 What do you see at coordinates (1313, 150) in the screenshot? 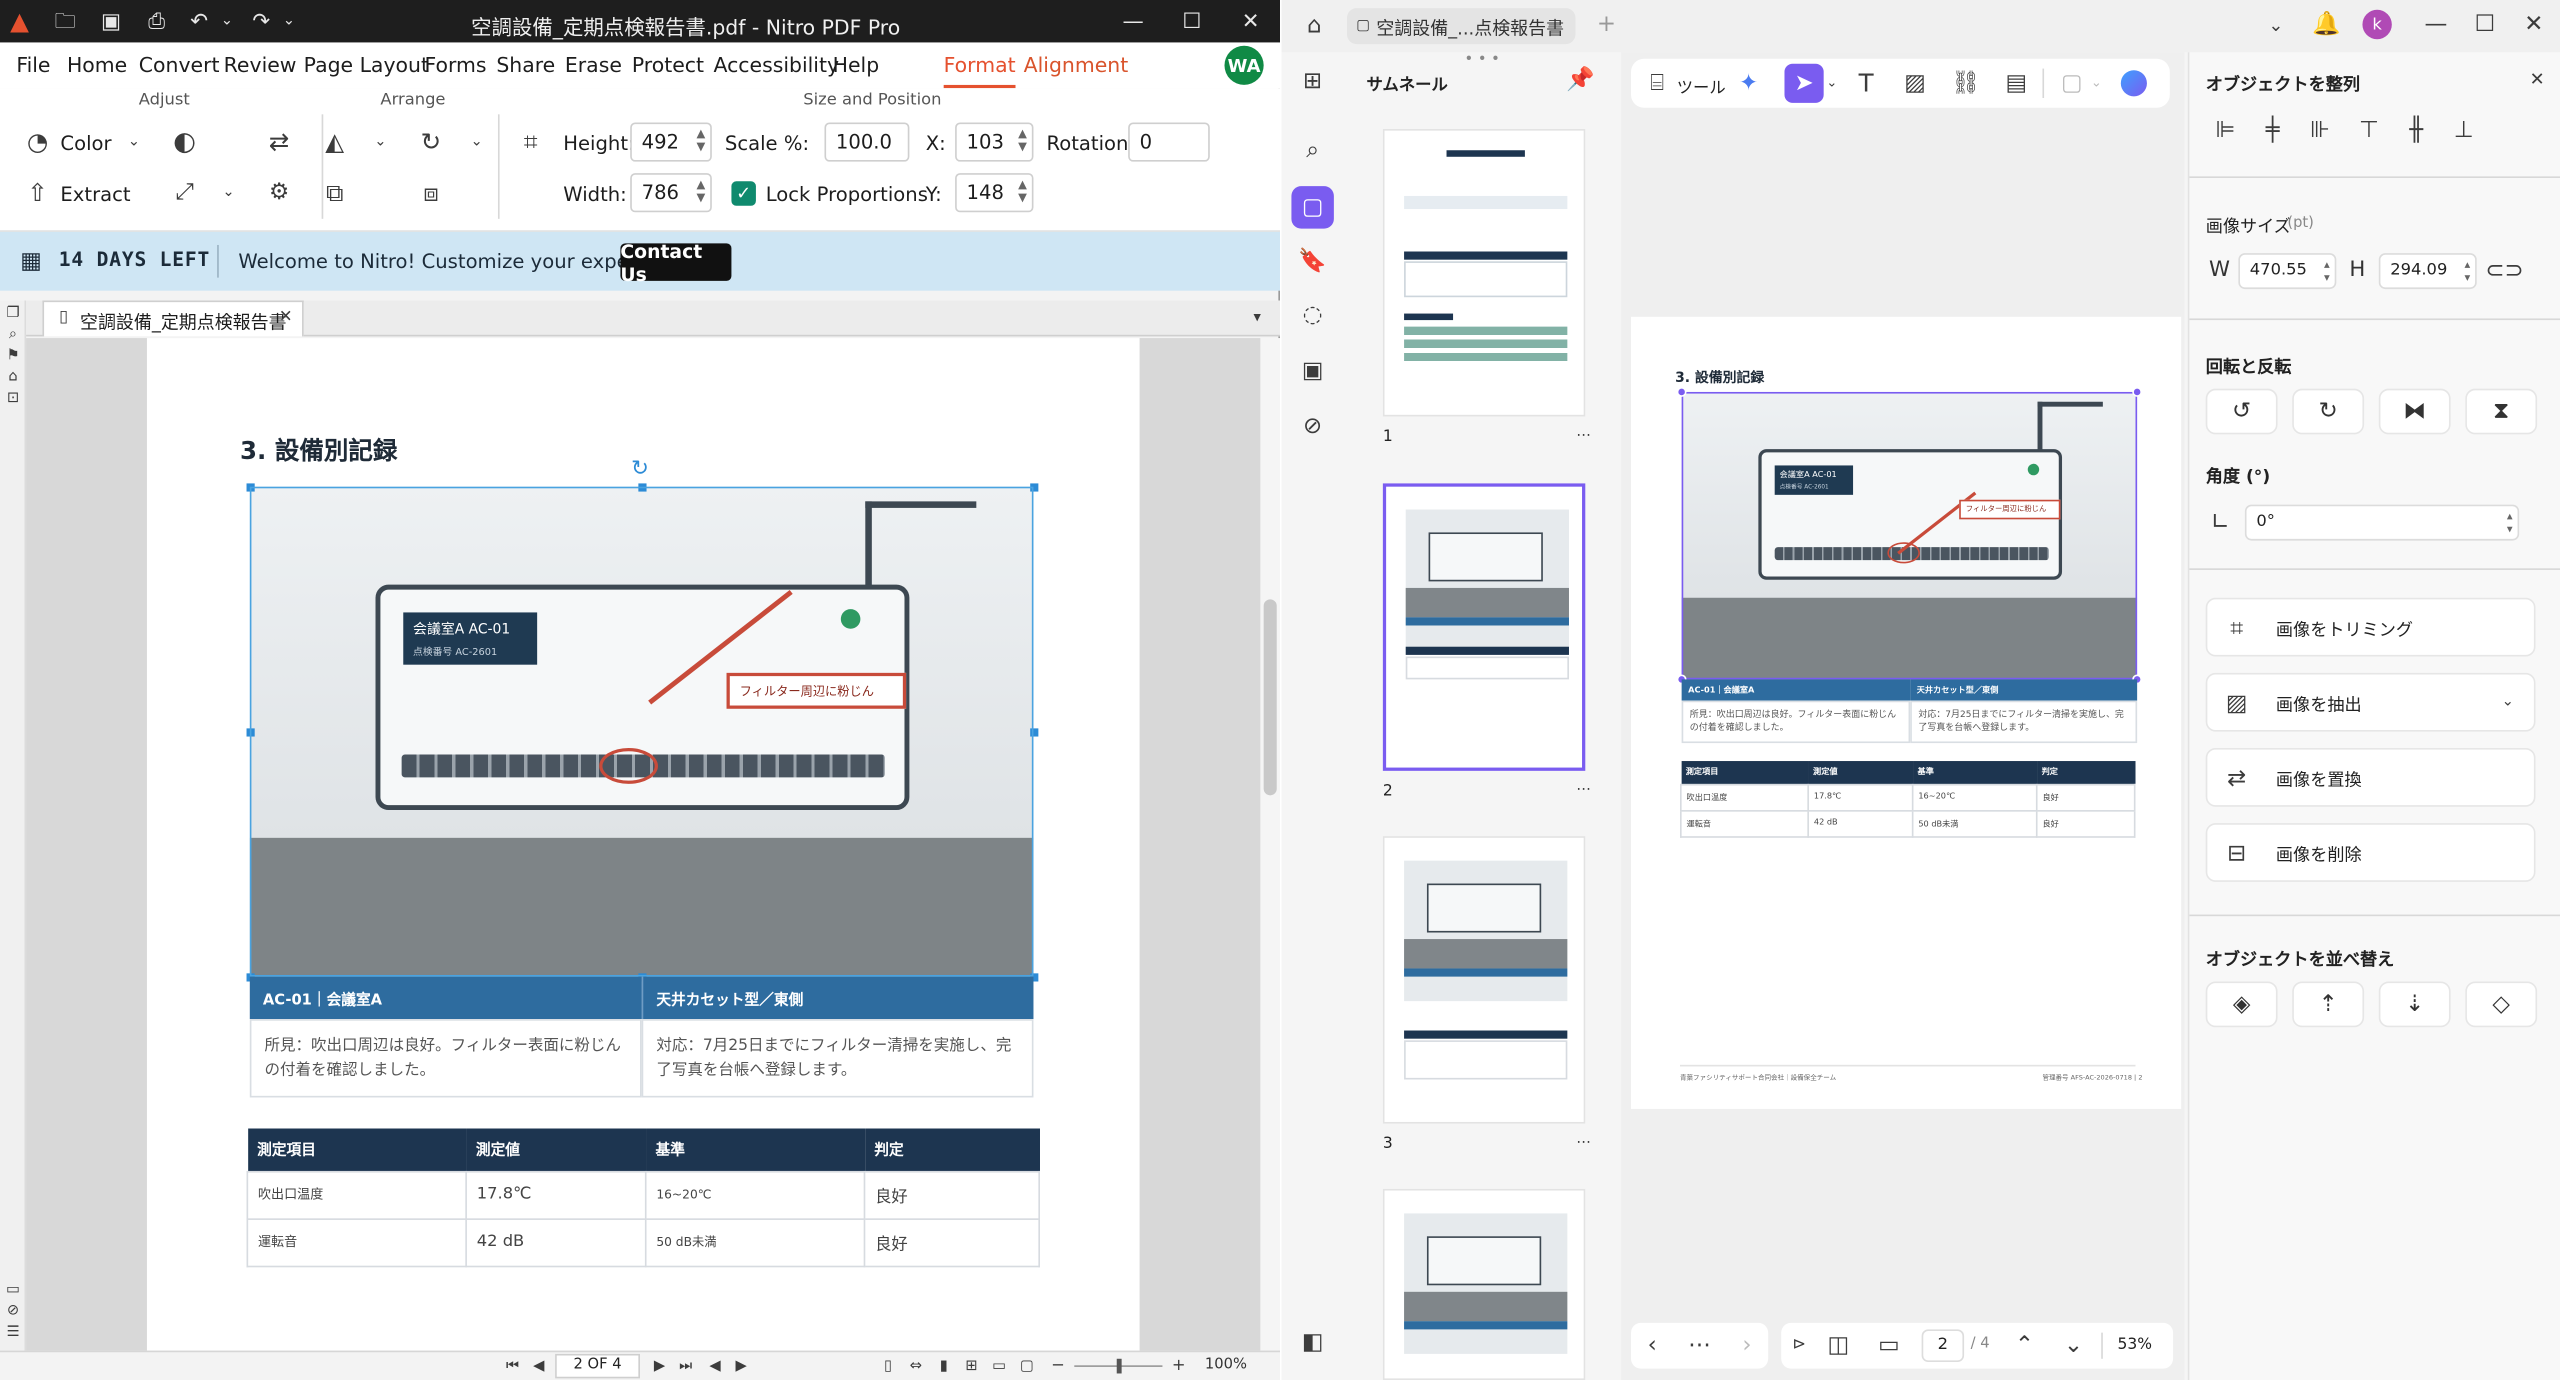
I see `search-icon: ⌕` at bounding box center [1313, 150].